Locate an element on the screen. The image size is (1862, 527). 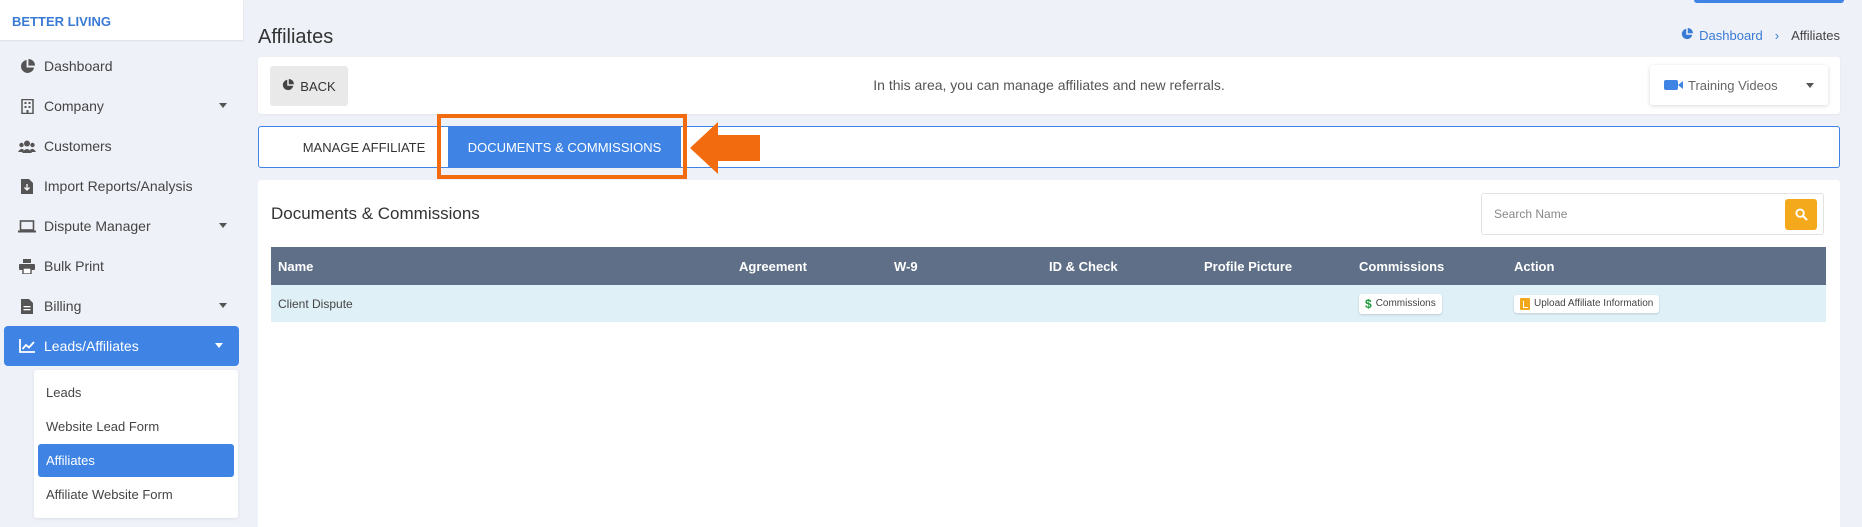
upload-affiliate-info-button: Upload Affiliate Information is located at coordinates (1587, 303).